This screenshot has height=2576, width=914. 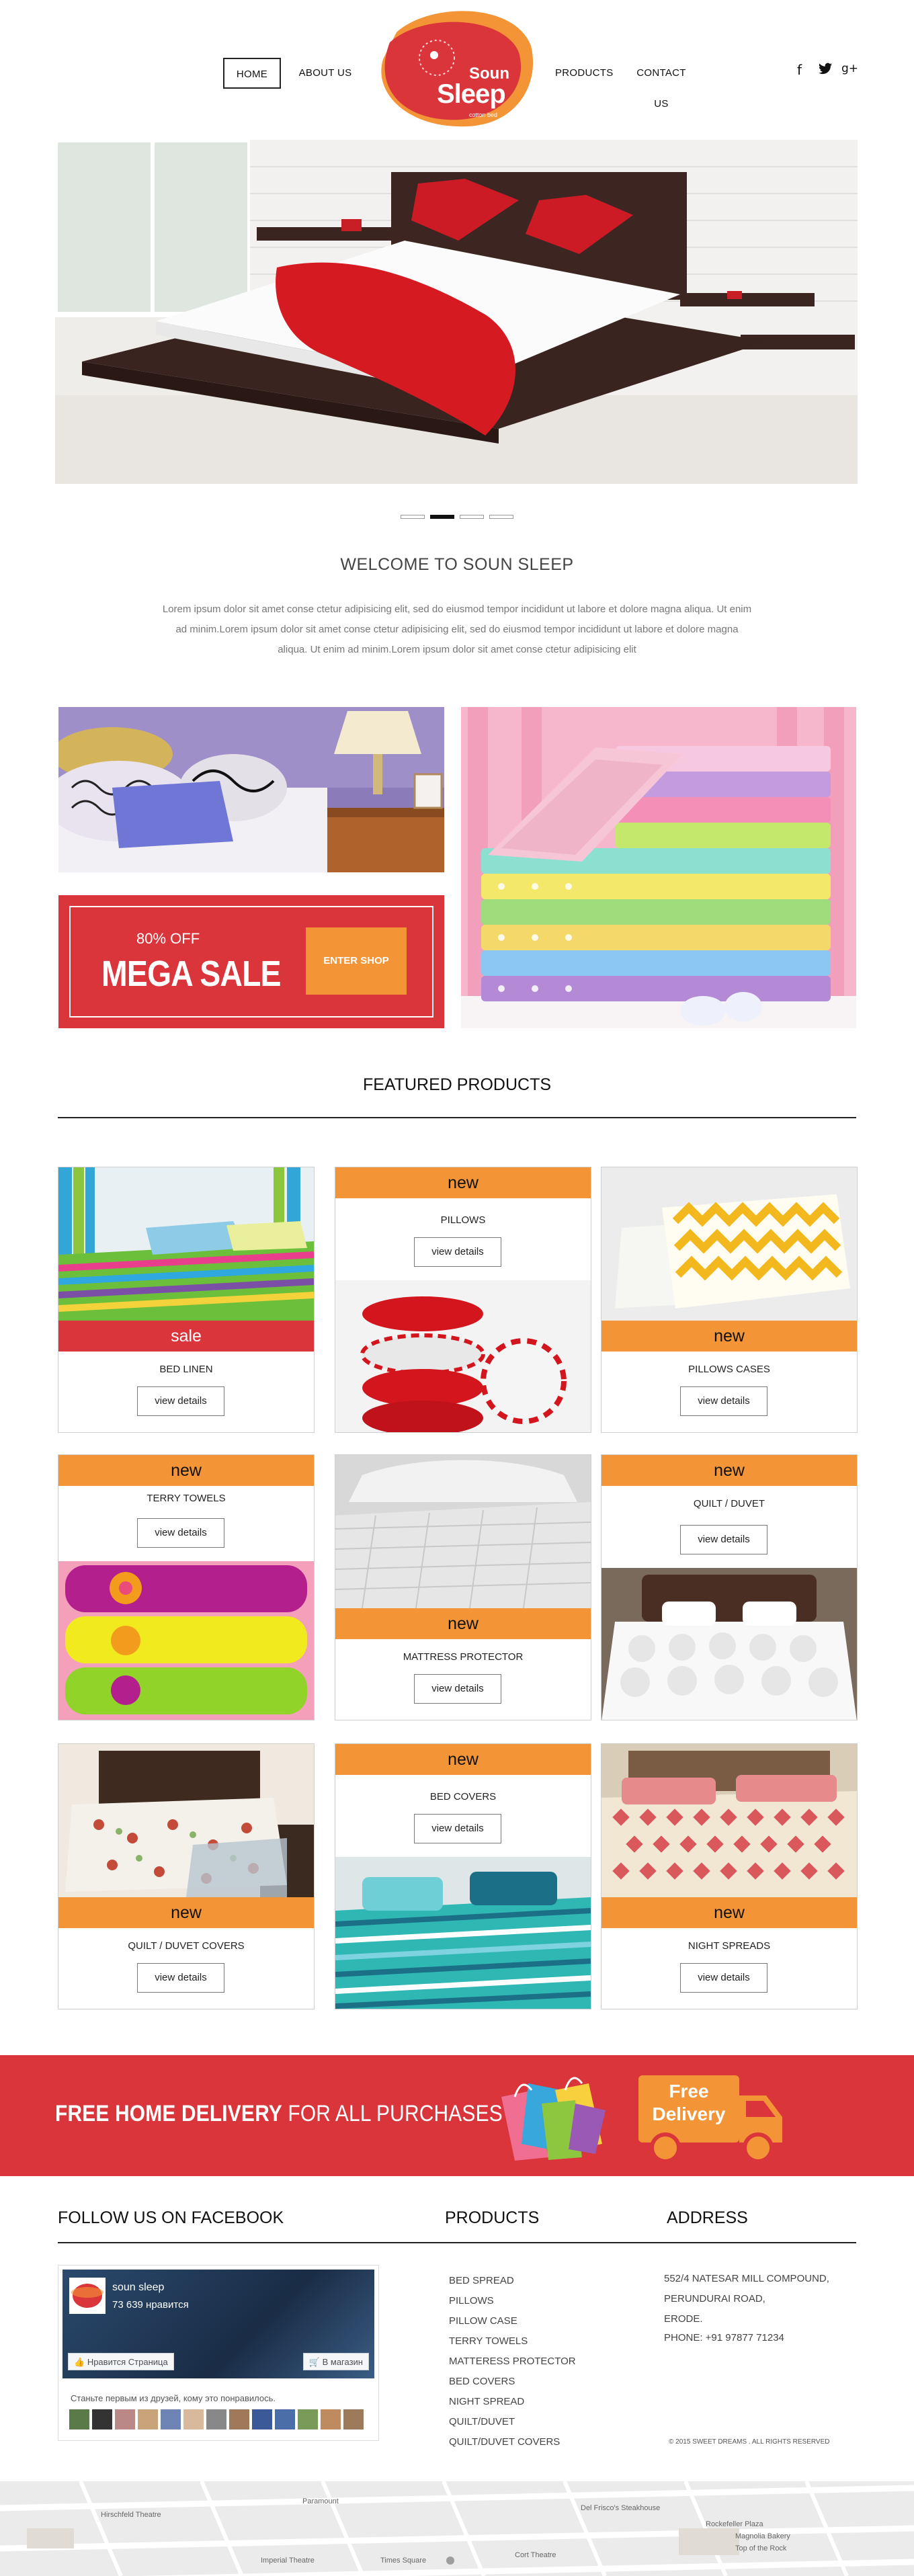 What do you see at coordinates (457, 312) in the screenshot?
I see `hero-slider-image` at bounding box center [457, 312].